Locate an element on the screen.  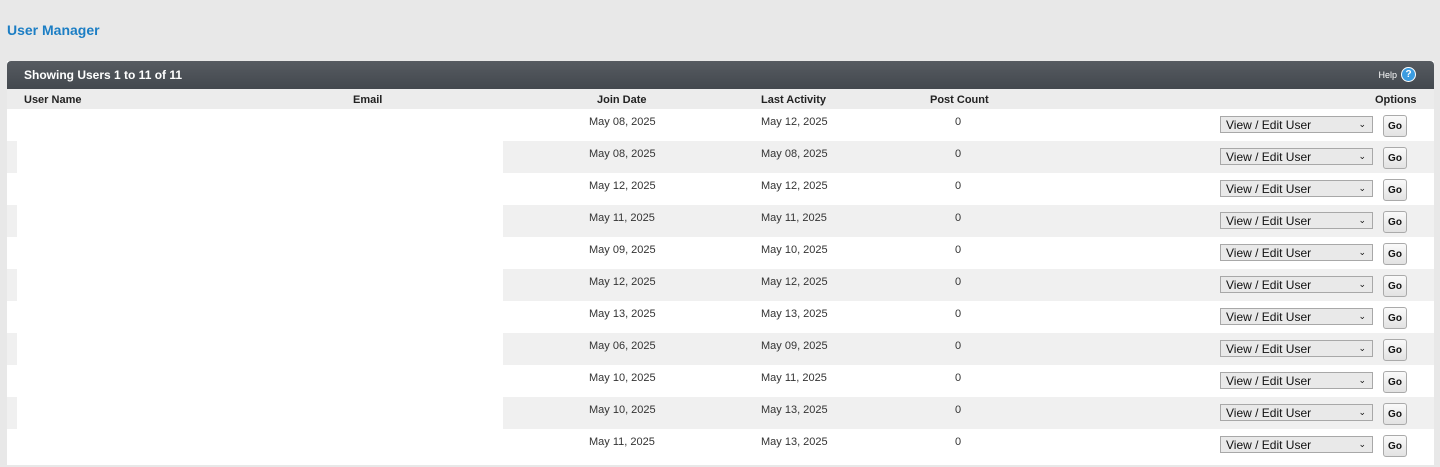
join-date-cell: May 06, 2025 is located at coordinates (622, 346).